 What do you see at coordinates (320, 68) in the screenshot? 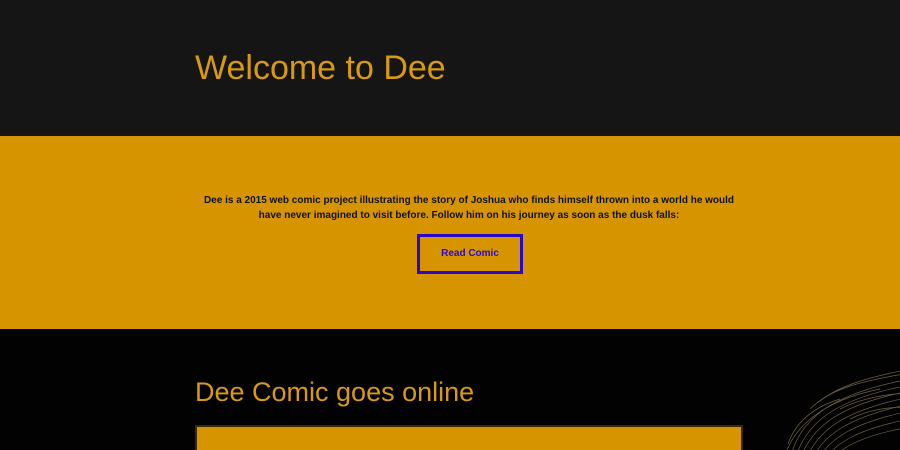
I see `page-title: Welcome to Dee` at bounding box center [320, 68].